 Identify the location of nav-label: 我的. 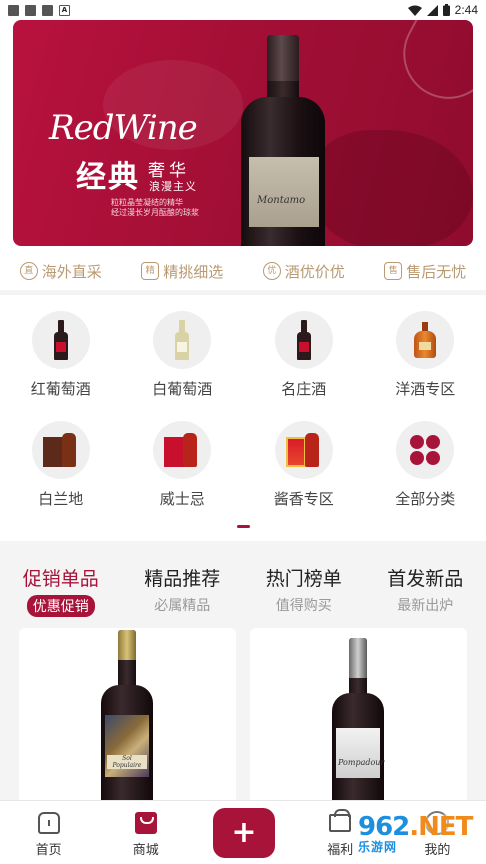
(437, 850).